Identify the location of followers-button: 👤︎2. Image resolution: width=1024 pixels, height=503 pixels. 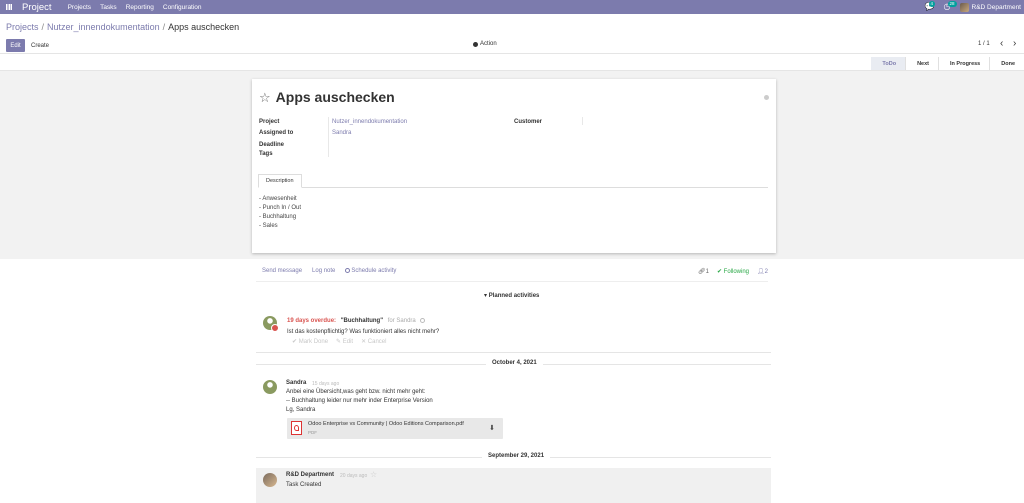
(762, 271).